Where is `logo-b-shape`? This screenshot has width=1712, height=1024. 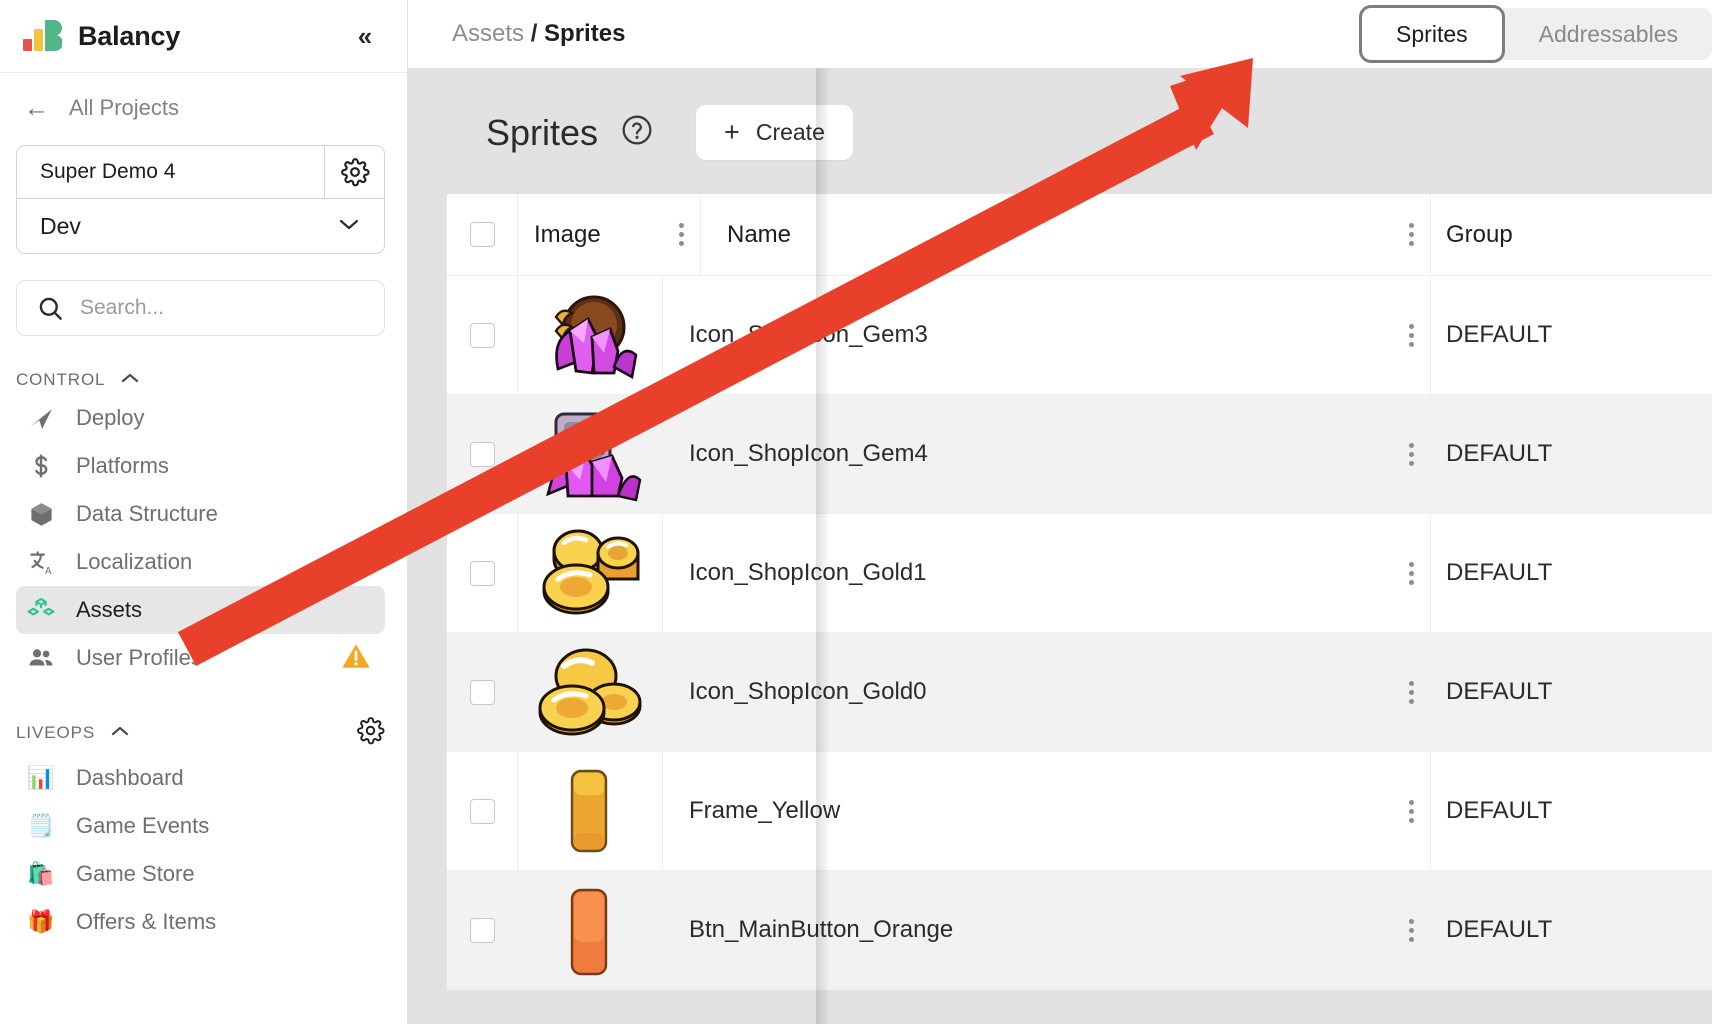 logo-b-shape is located at coordinates (53, 35).